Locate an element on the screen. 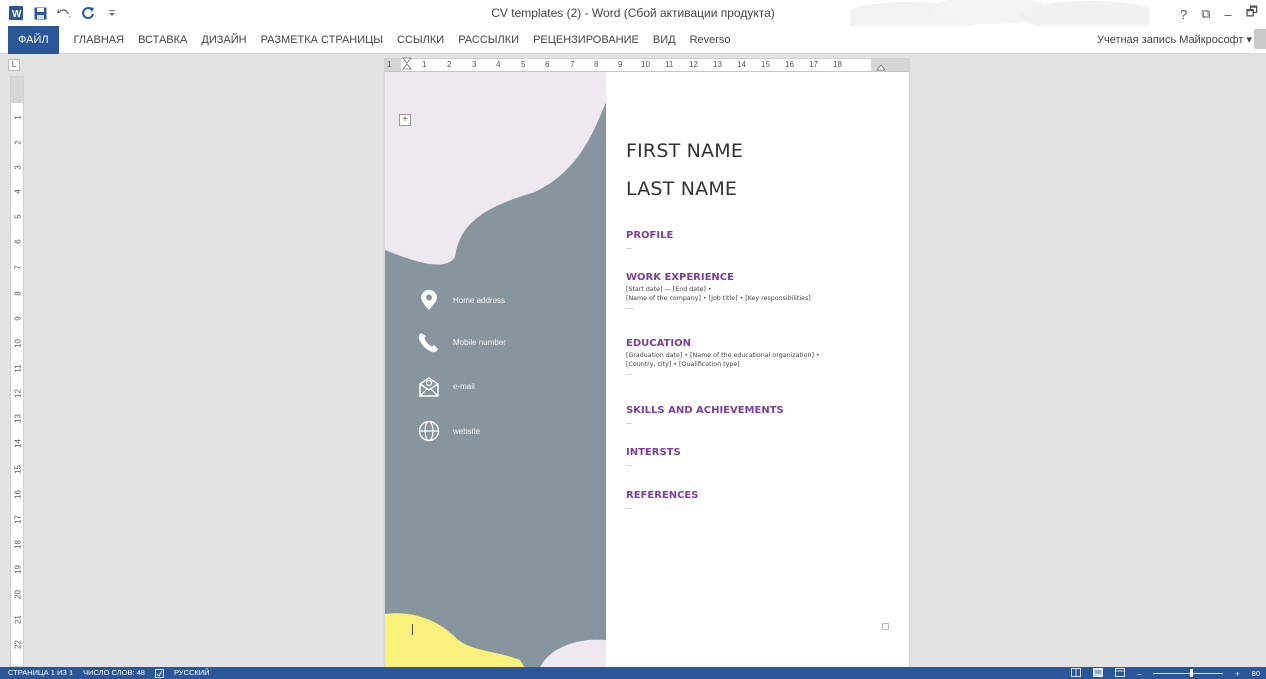 Image resolution: width=1266 pixels, height=679 pixels. ruler-number: 19 is located at coordinates (18, 569).